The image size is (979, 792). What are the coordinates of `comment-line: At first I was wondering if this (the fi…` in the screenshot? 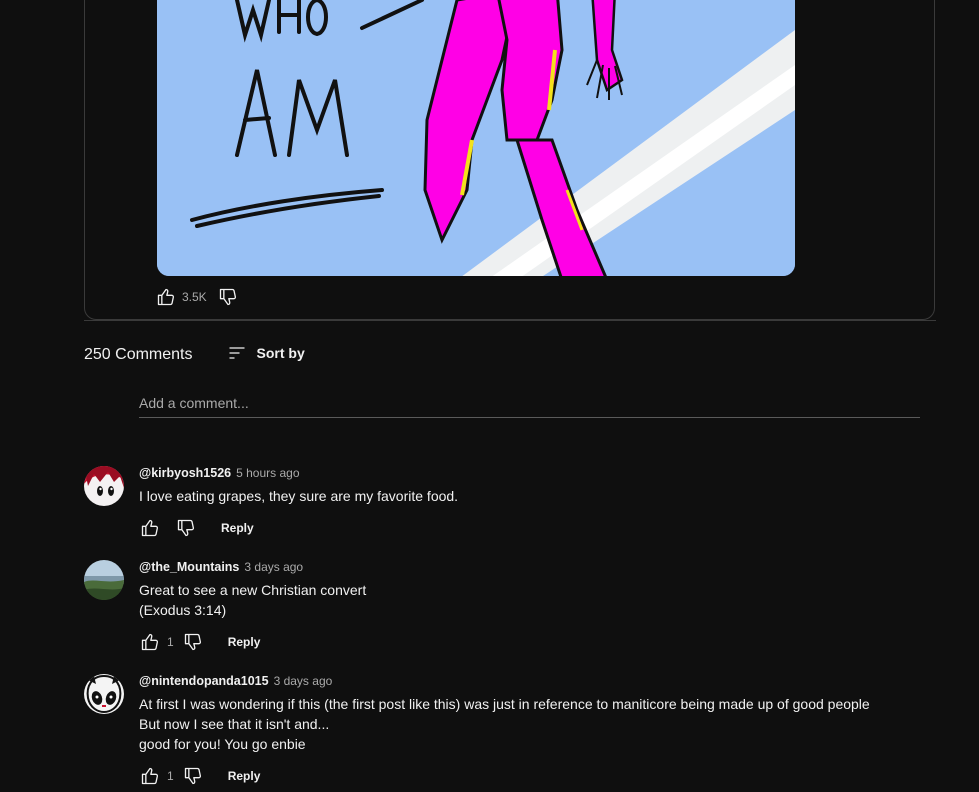 It's located at (504, 704).